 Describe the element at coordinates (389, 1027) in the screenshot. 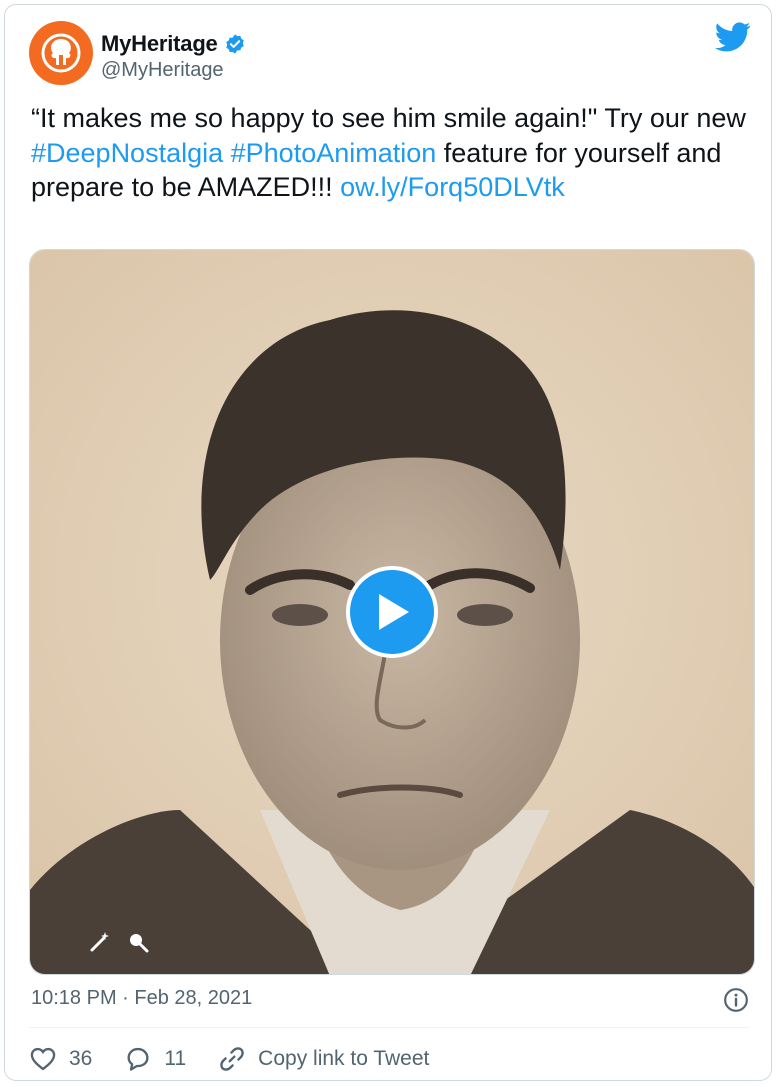

I see `divider` at that location.